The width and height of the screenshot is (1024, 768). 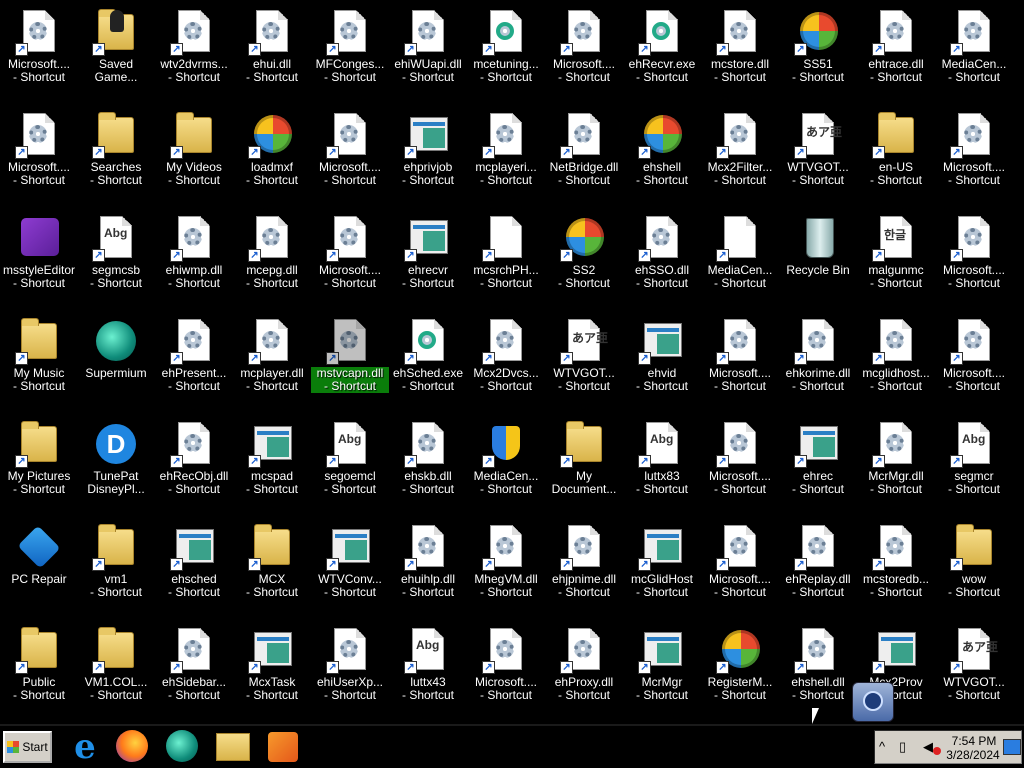 What do you see at coordinates (272, 462) in the screenshot?
I see `desktop-icon: ↗ mcspad - Shortcut` at bounding box center [272, 462].